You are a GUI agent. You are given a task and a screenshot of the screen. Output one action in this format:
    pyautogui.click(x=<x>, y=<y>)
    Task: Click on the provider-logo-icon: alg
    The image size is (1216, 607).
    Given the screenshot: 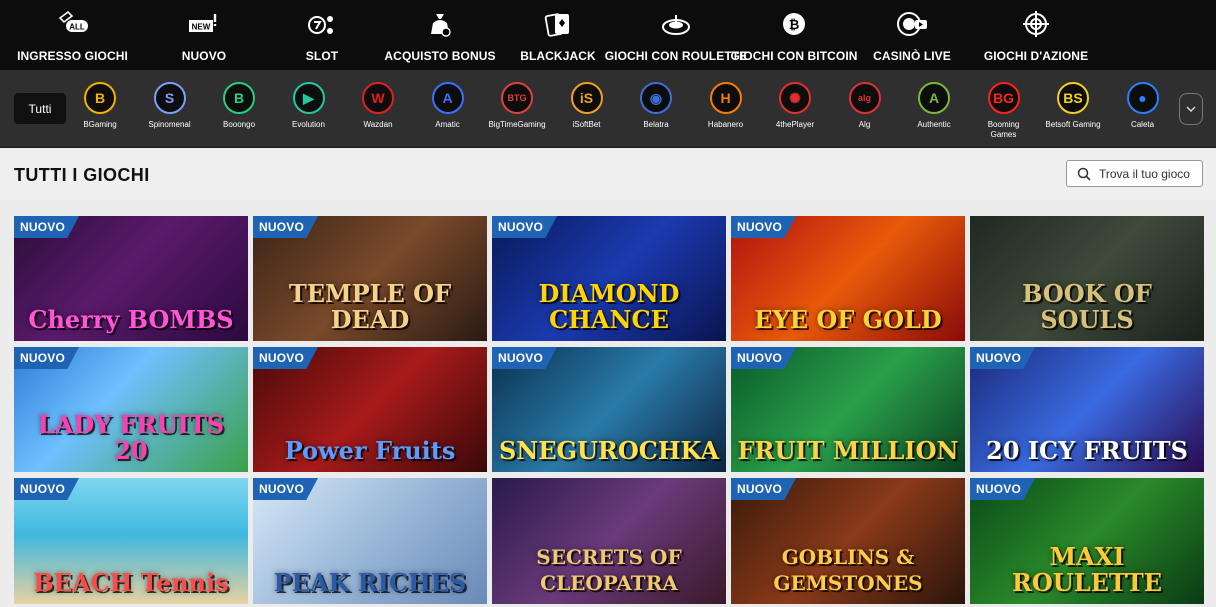 What is the action you would take?
    pyautogui.click(x=864, y=98)
    